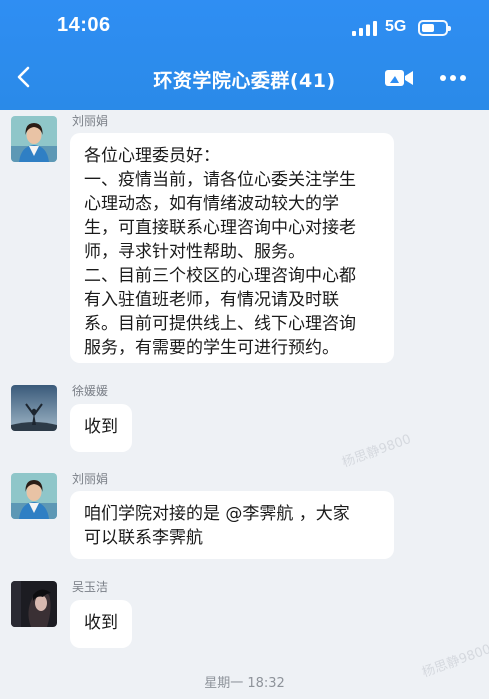  What do you see at coordinates (232, 525) in the screenshot?
I see `message-bubble: 咱们学院对接的是 @李霁航 ，大家 可以联系李霁航` at bounding box center [232, 525].